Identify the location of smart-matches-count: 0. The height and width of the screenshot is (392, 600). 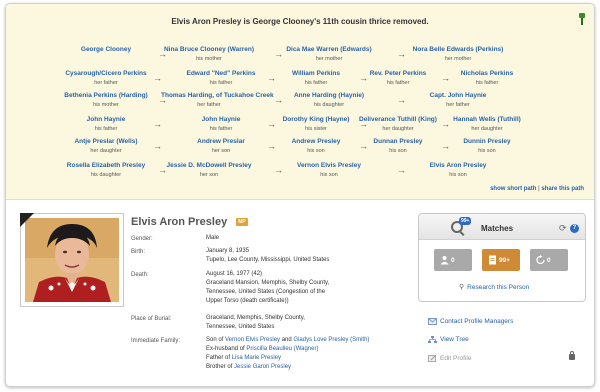
(549, 260).